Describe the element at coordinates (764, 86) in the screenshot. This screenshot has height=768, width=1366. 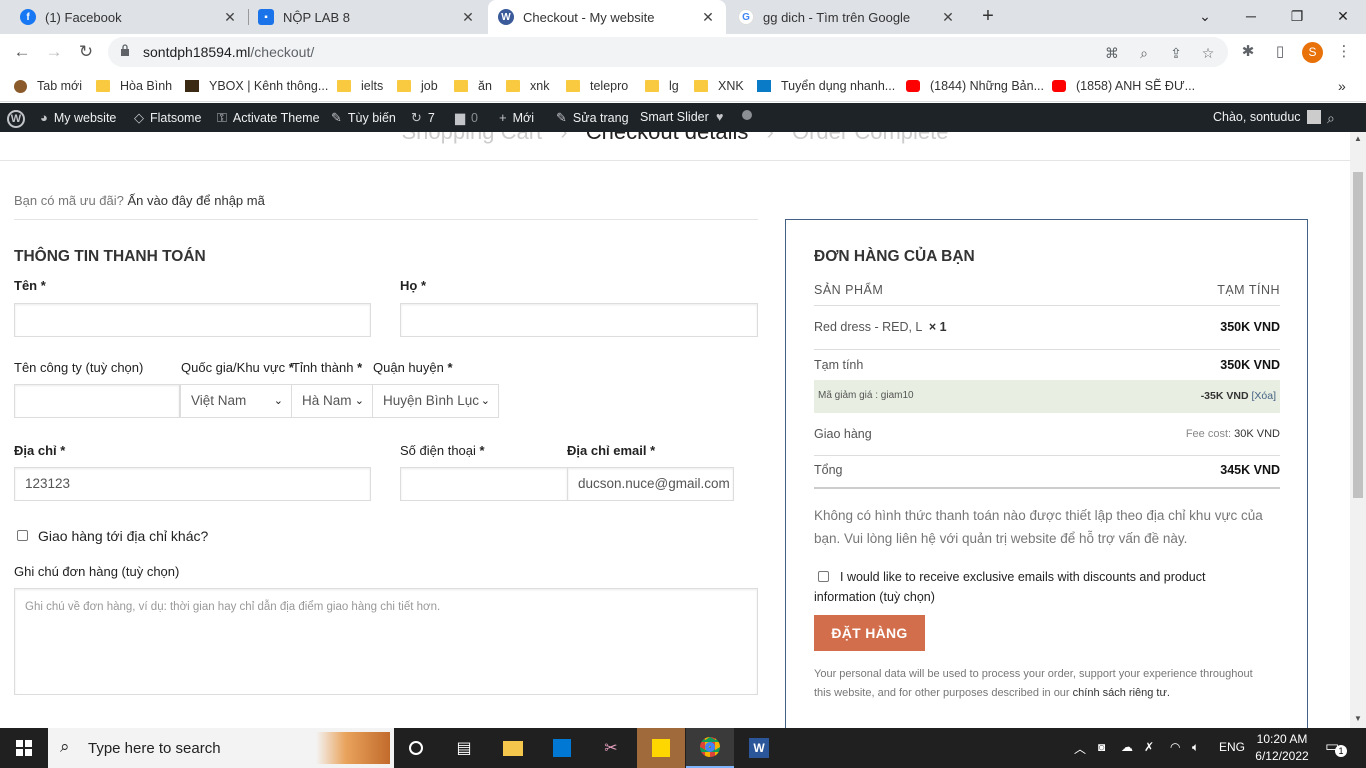
I see `topcv-icon` at that location.